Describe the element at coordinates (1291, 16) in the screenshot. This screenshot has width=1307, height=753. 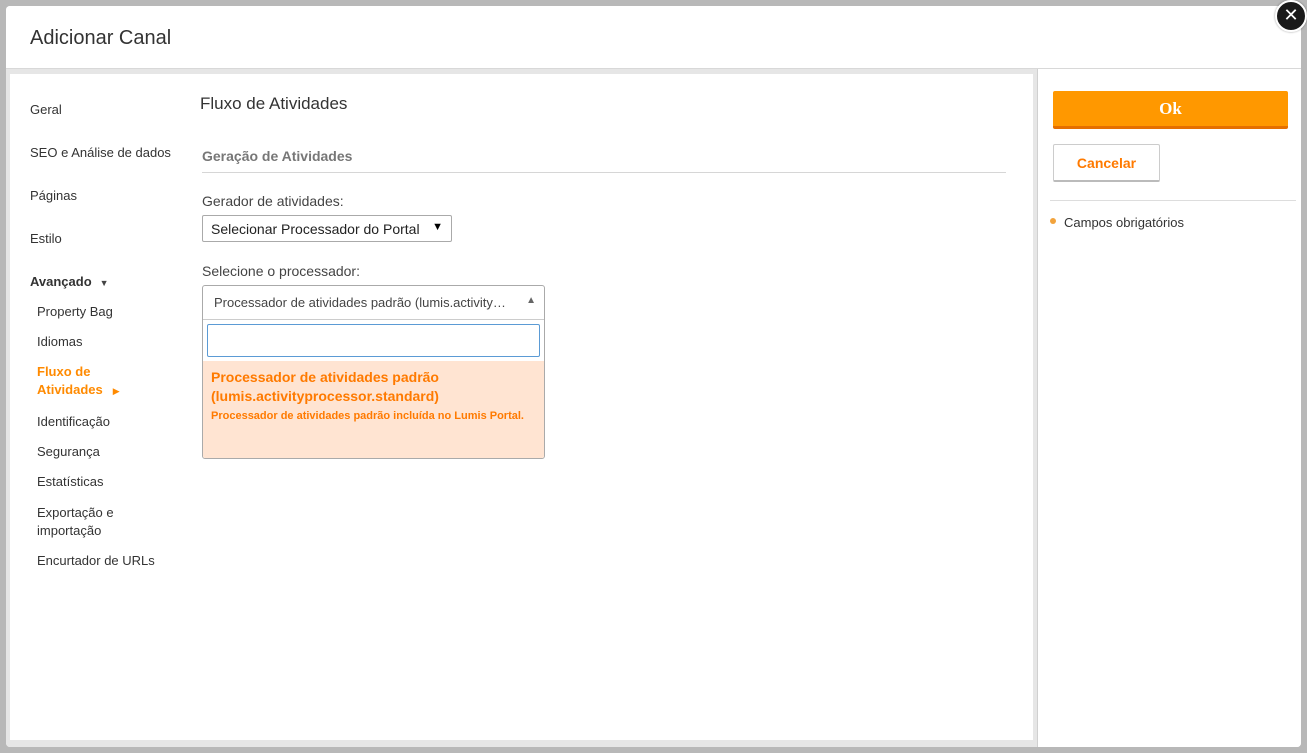
I see `close-icon: ✕` at that location.